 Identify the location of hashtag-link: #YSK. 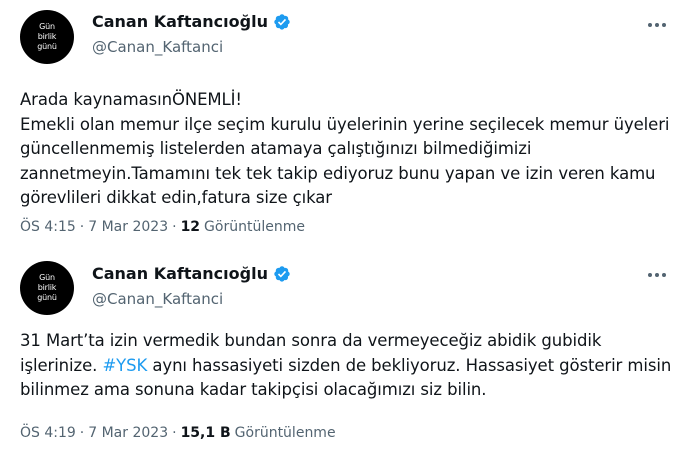
(124, 365).